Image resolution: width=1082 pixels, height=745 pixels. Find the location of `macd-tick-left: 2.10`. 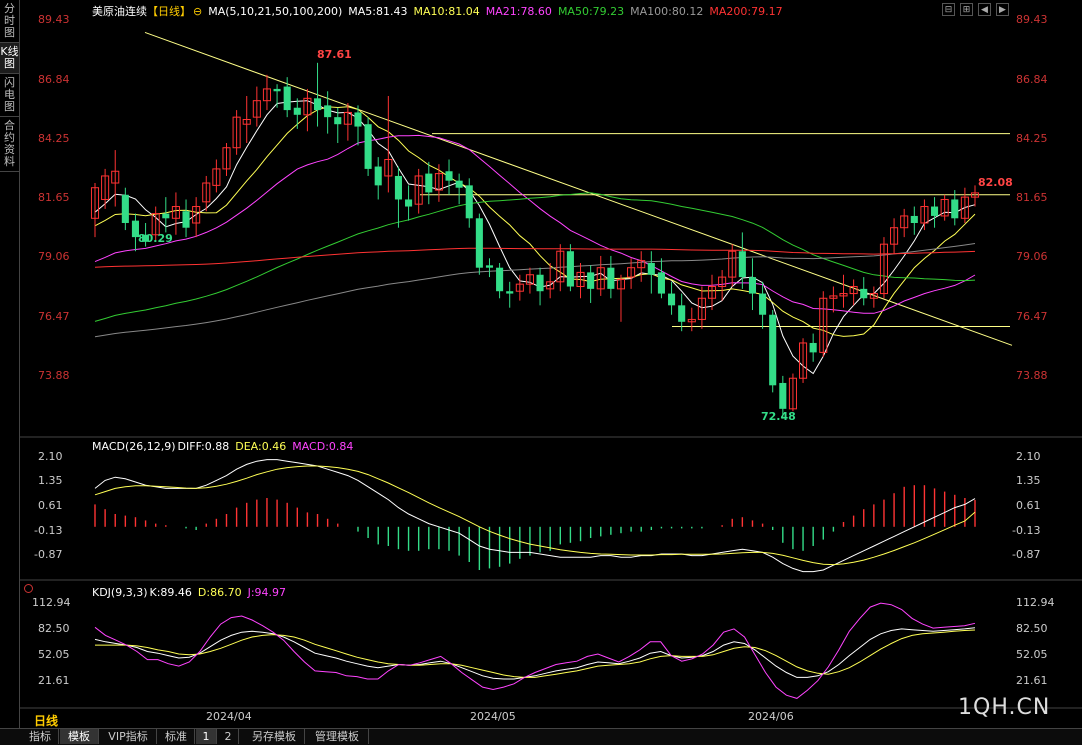

macd-tick-left: 2.10 is located at coordinates (50, 456).